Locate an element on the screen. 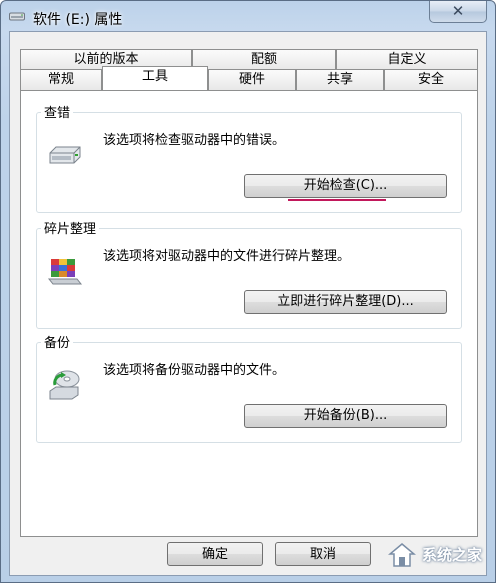 The image size is (496, 583). window-title: 软件 (E:) 属性 is located at coordinates (78, 20).